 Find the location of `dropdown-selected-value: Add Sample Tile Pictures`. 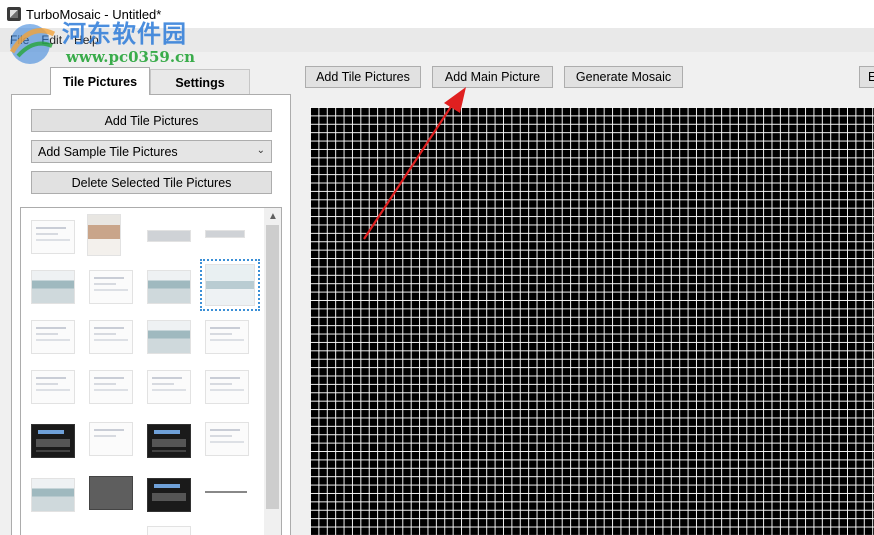

dropdown-selected-value: Add Sample Tile Pictures is located at coordinates (108, 151).